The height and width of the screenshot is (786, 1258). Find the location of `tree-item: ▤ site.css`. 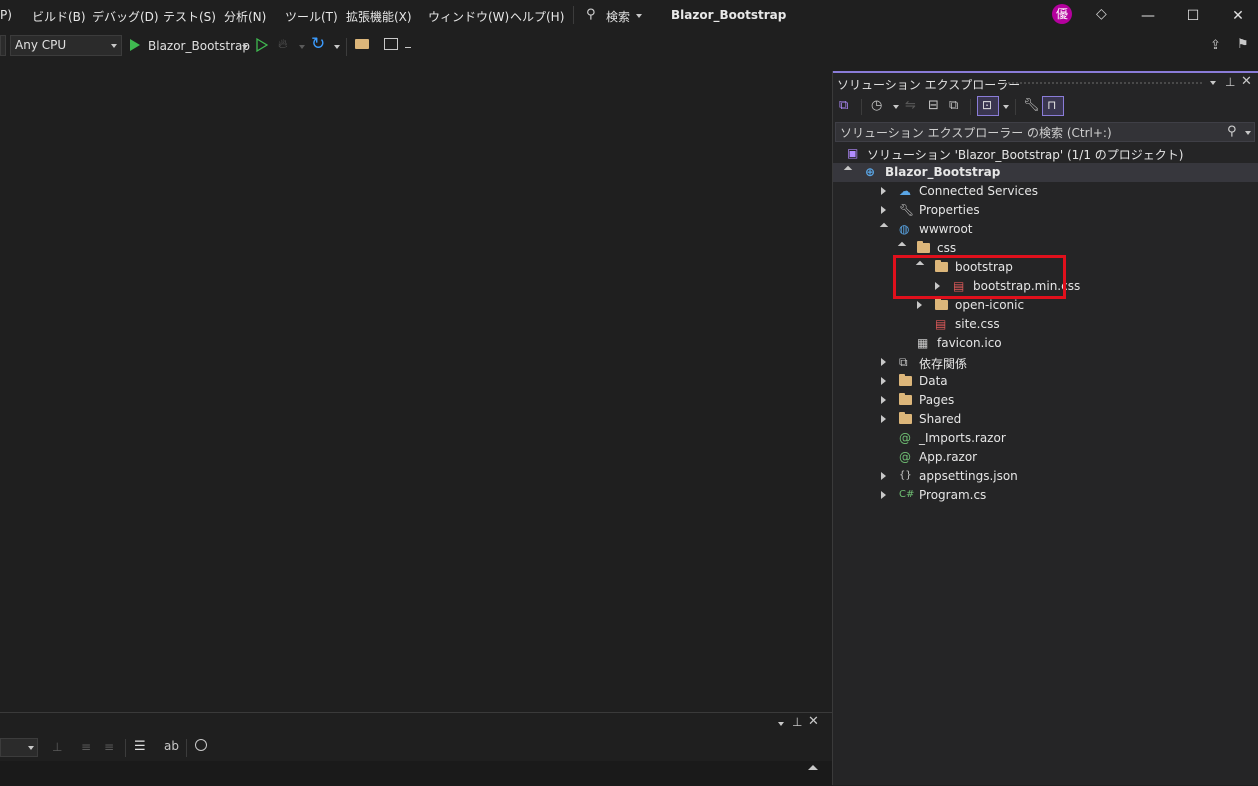

tree-item: ▤ site.css is located at coordinates (1045, 324).